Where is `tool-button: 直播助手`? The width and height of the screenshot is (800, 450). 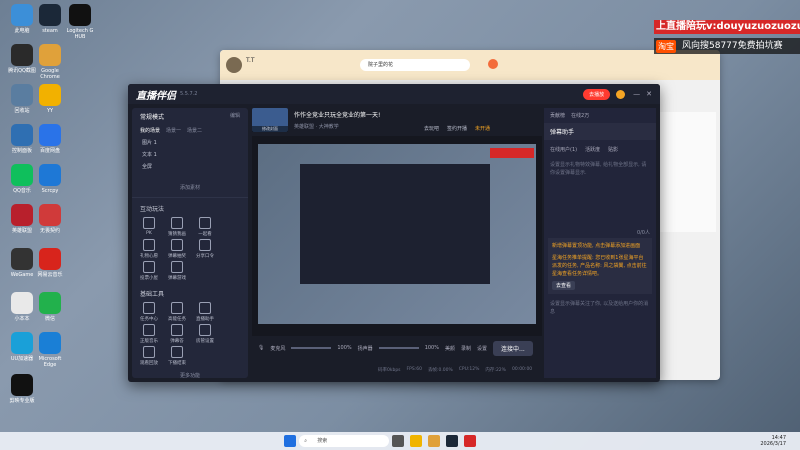
tool-button: 直播助手 is located at coordinates (205, 312).